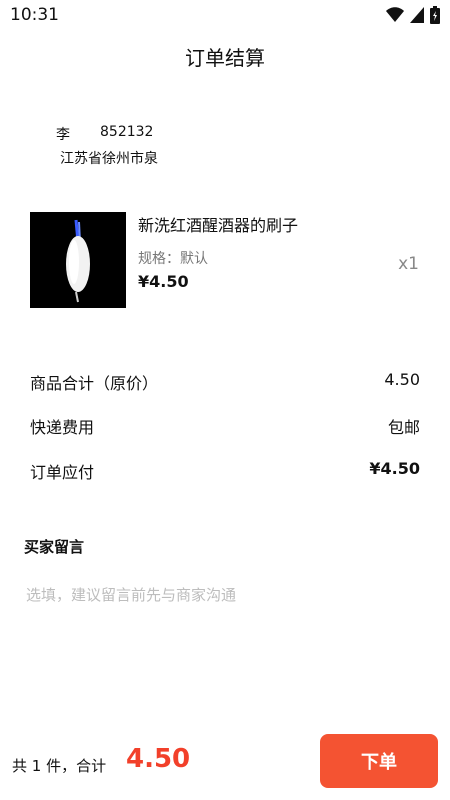 This screenshot has height=800, width=450. I want to click on payable-row: 订单应付 ¥4.50, so click(225, 471).